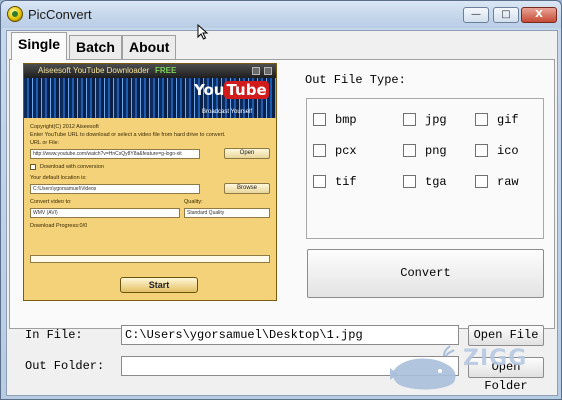 The image size is (562, 400). Describe the element at coordinates (247, 153) in the screenshot. I see `preview-open-button: Open` at that location.